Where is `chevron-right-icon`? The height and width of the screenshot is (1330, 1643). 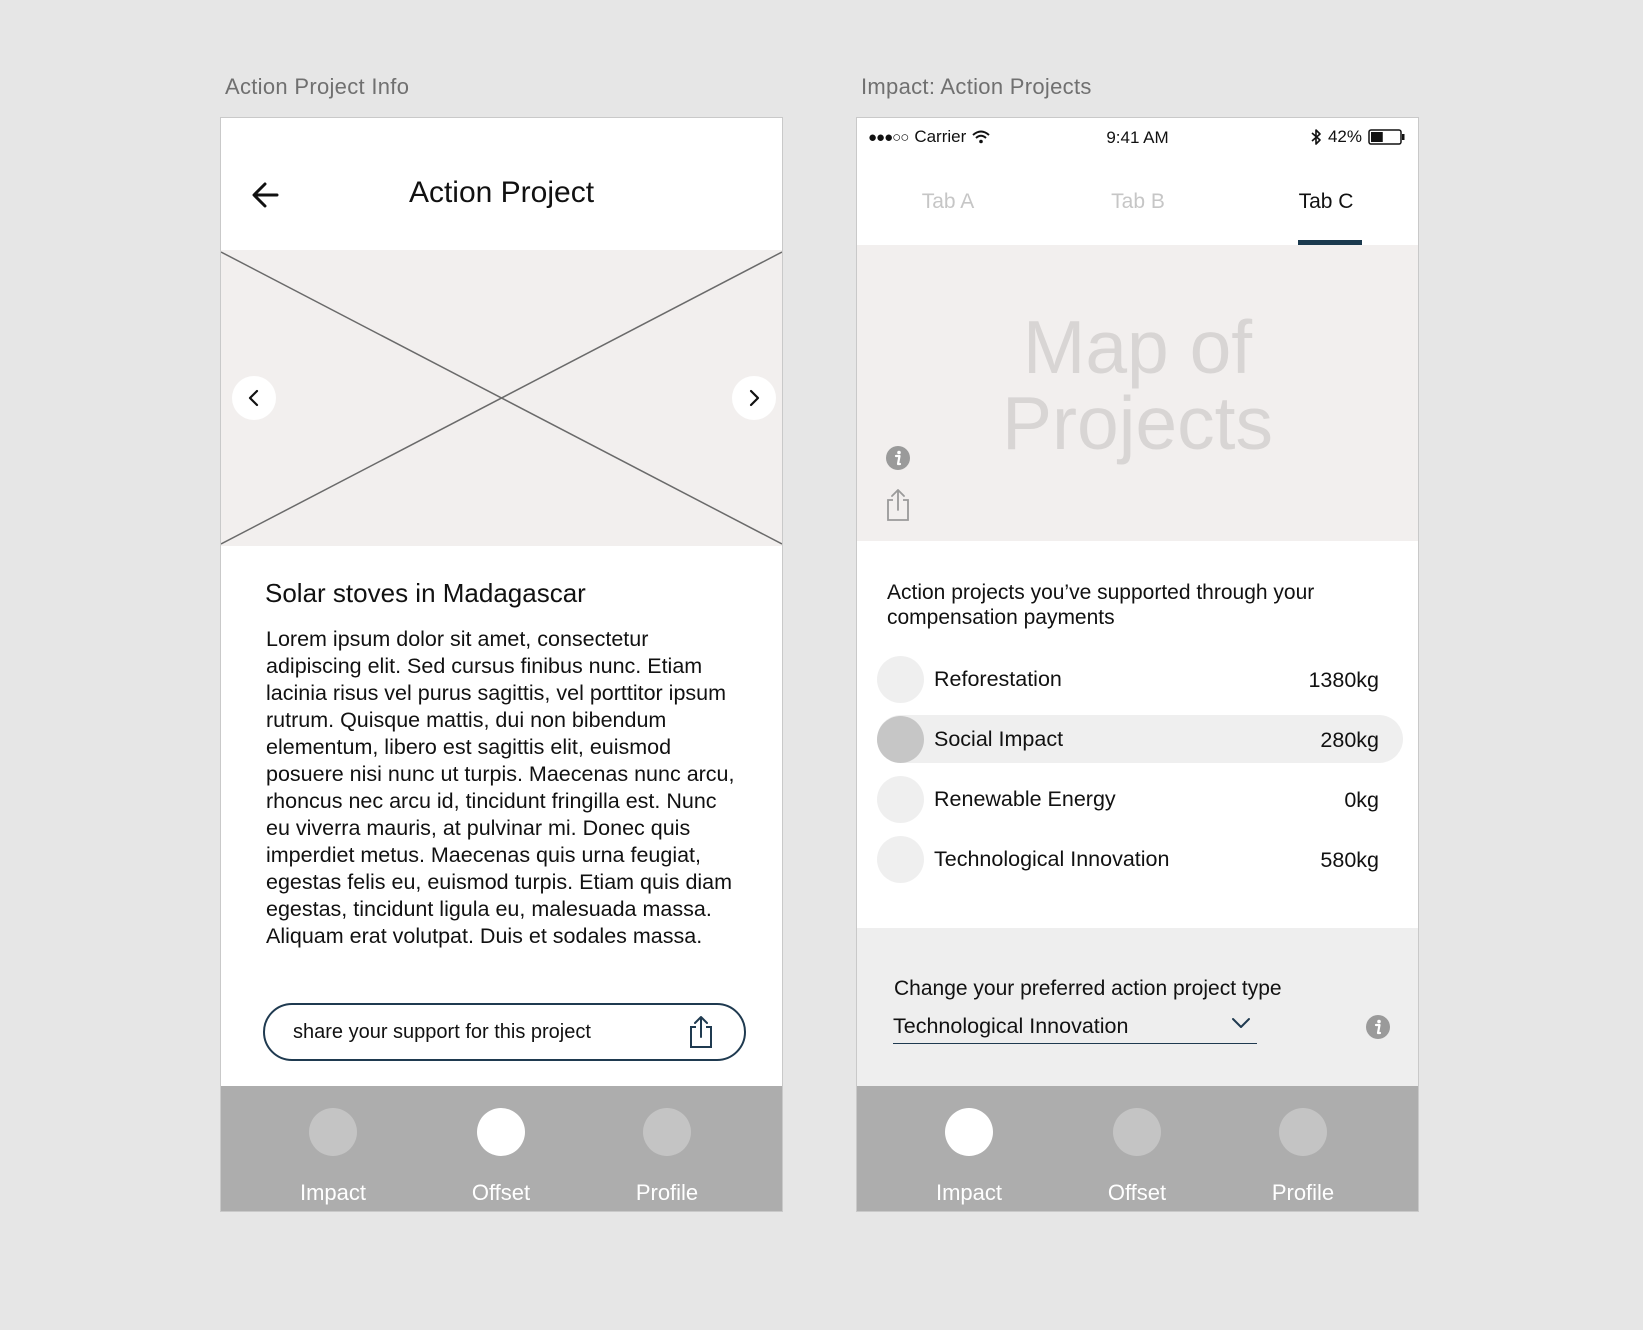 chevron-right-icon is located at coordinates (754, 398).